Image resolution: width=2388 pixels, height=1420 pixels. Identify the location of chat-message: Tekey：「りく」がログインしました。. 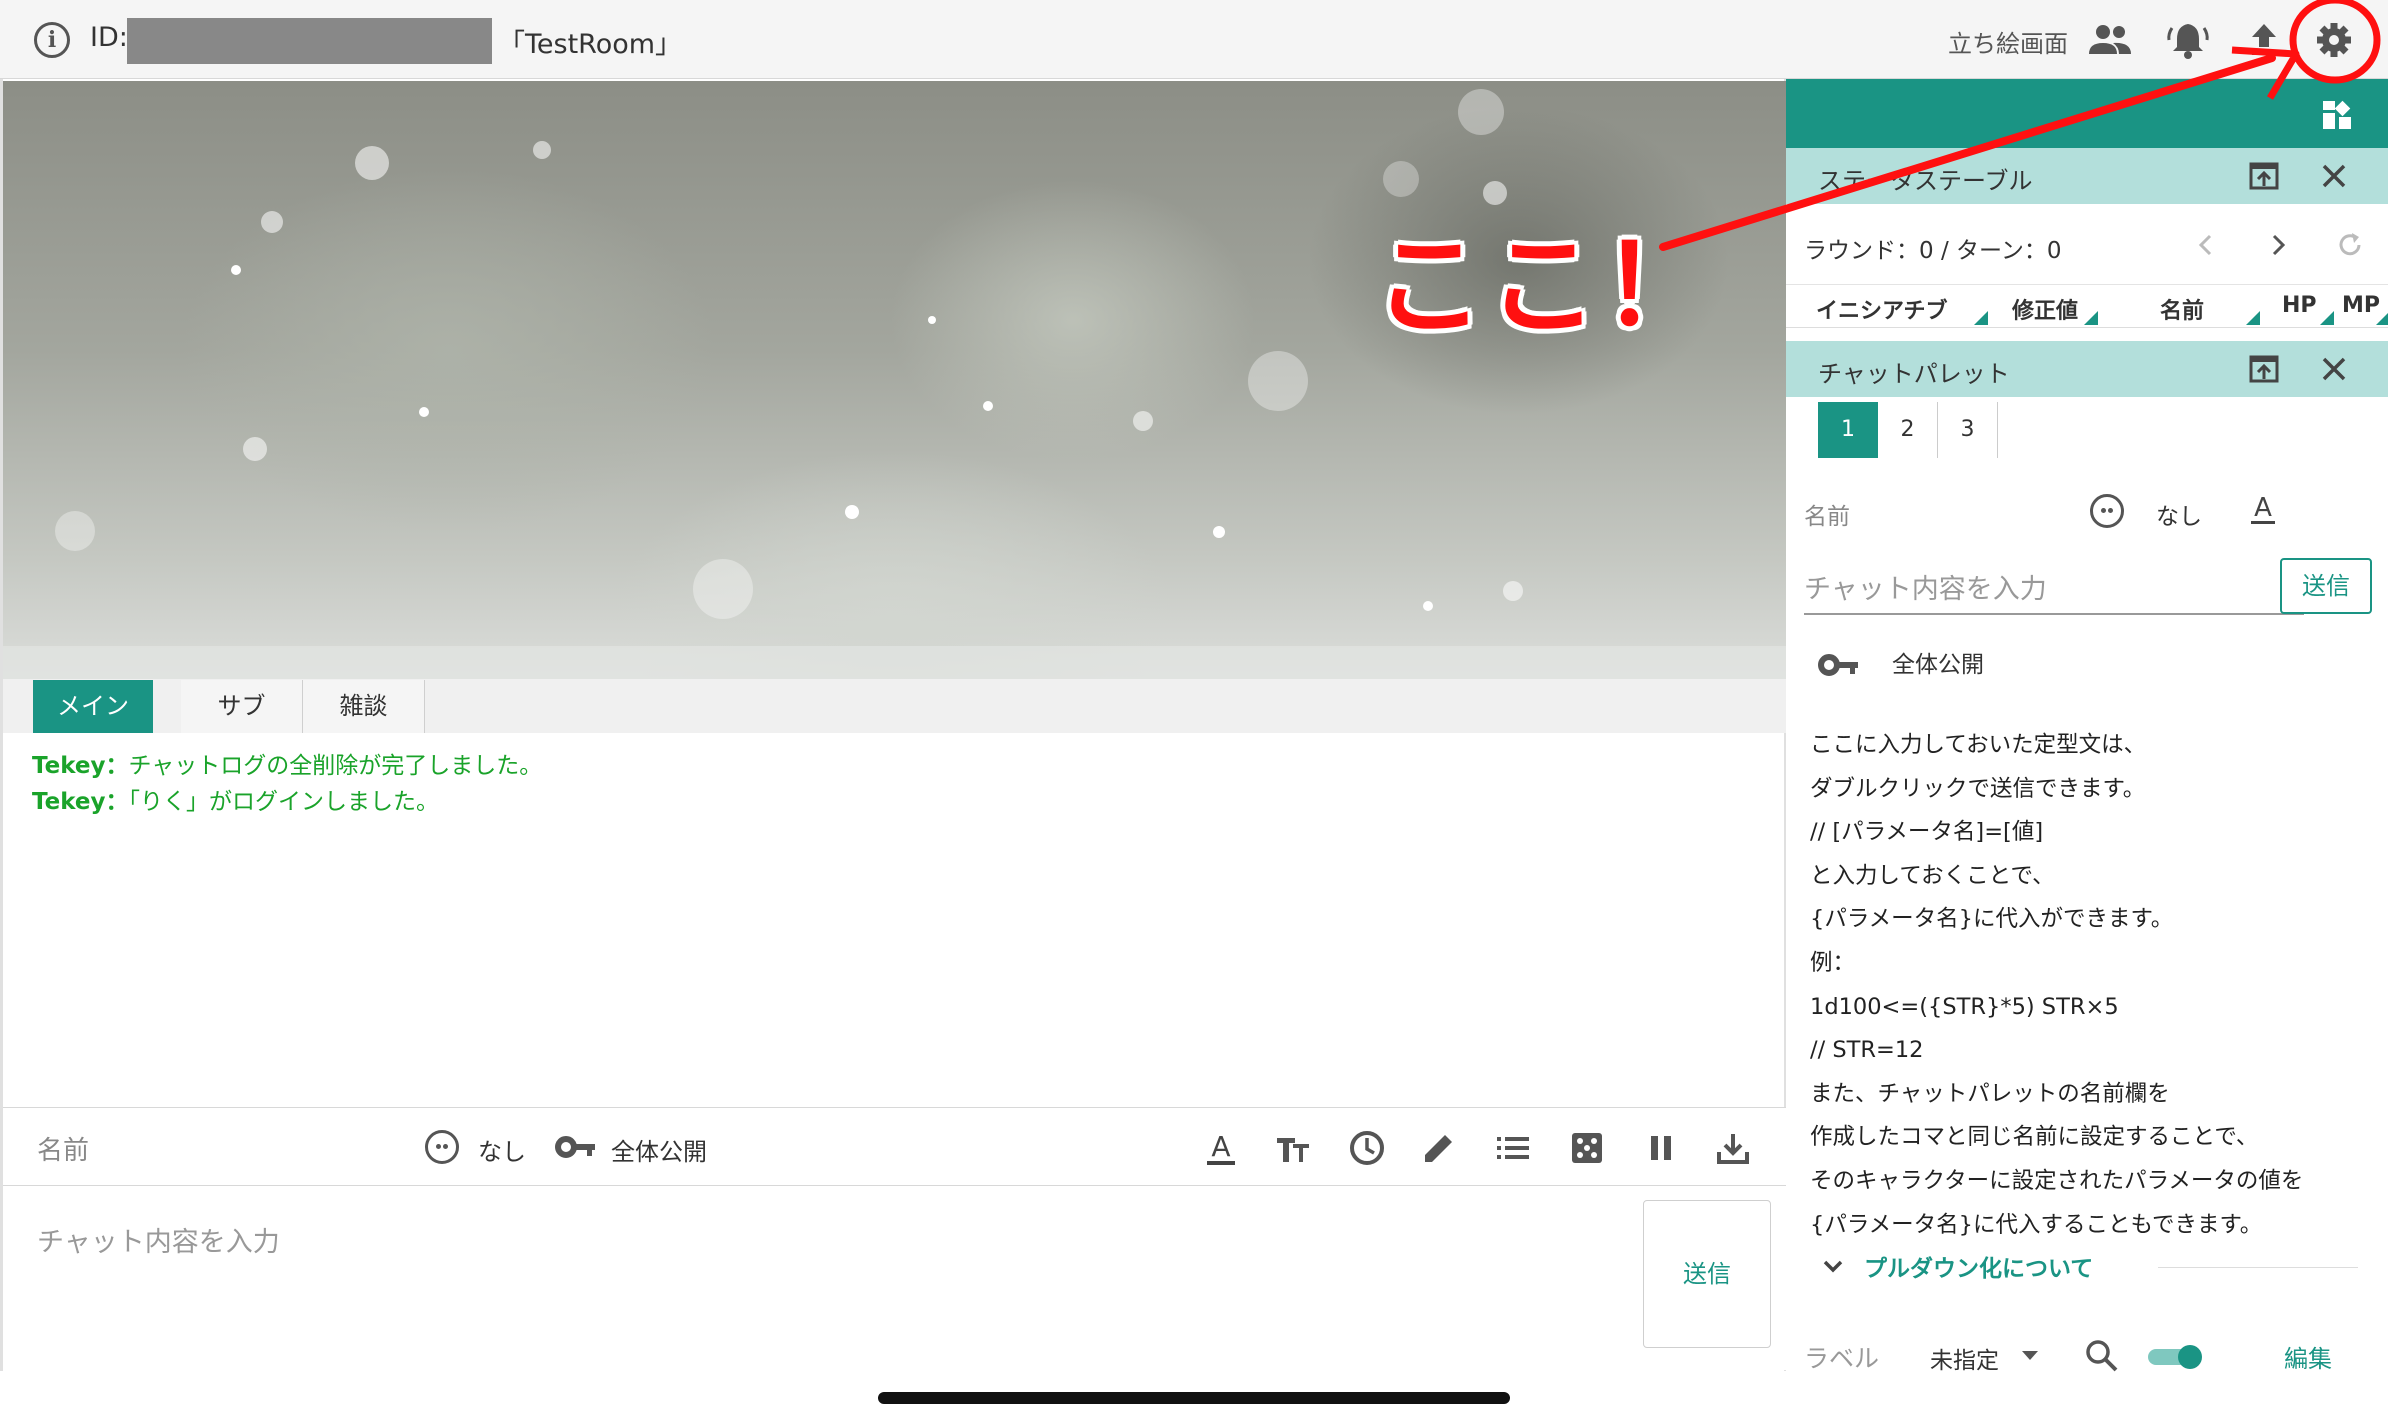
(287, 802).